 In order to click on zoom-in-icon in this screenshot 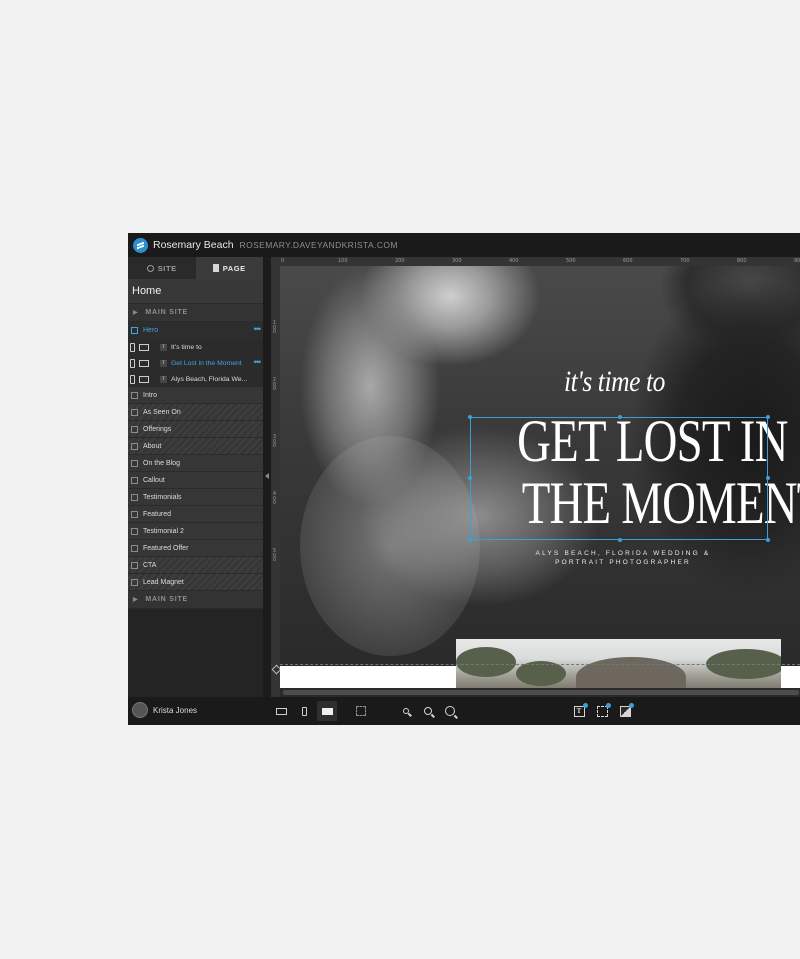, I will do `click(450, 711)`.